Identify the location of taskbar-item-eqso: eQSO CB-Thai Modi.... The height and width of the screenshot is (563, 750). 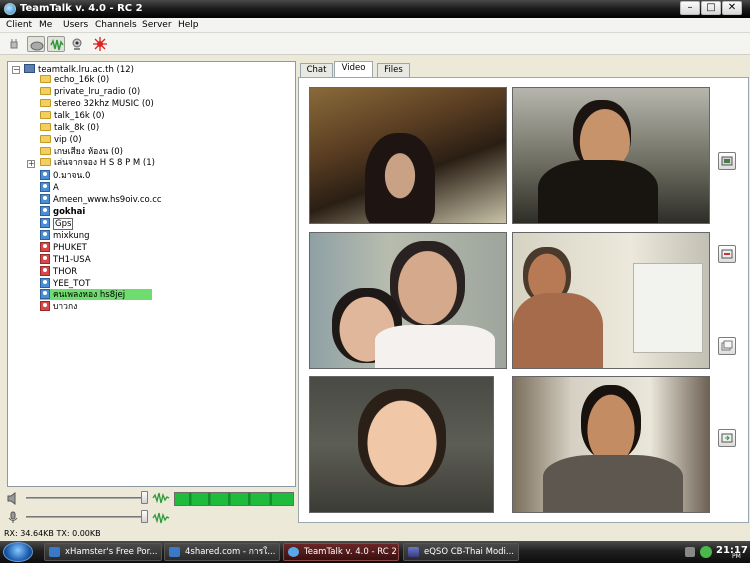
(461, 552).